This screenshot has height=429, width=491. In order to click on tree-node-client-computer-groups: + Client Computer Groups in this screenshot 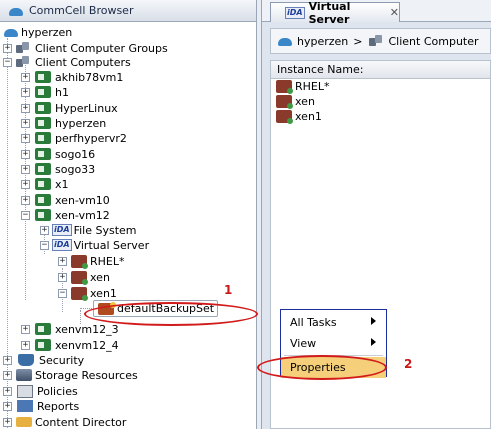, I will do `click(85, 48)`.